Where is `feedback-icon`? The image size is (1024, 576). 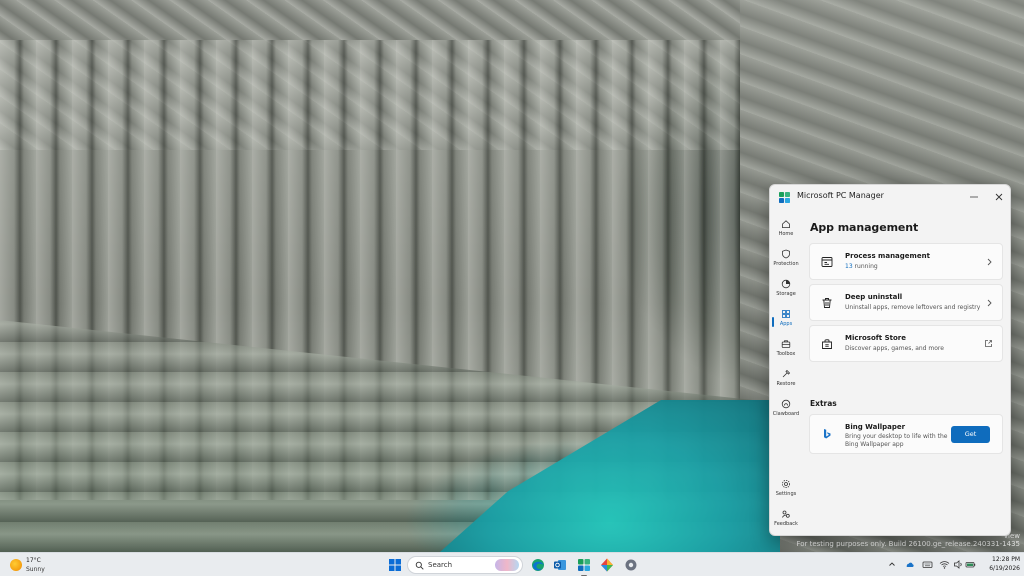 feedback-icon is located at coordinates (786, 514).